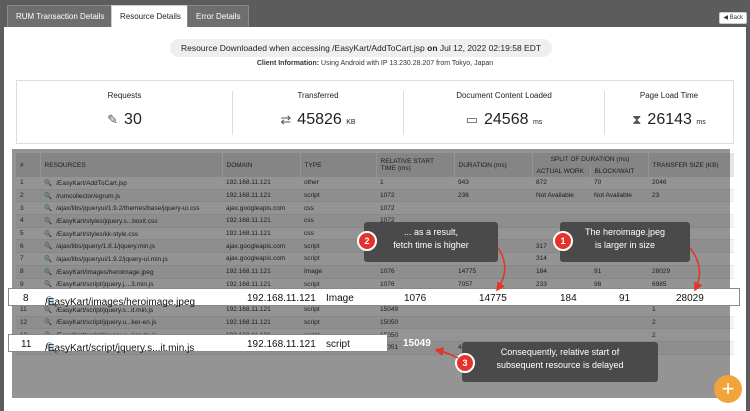  Describe the element at coordinates (728, 389) in the screenshot. I see `add-fab-button: +` at that location.